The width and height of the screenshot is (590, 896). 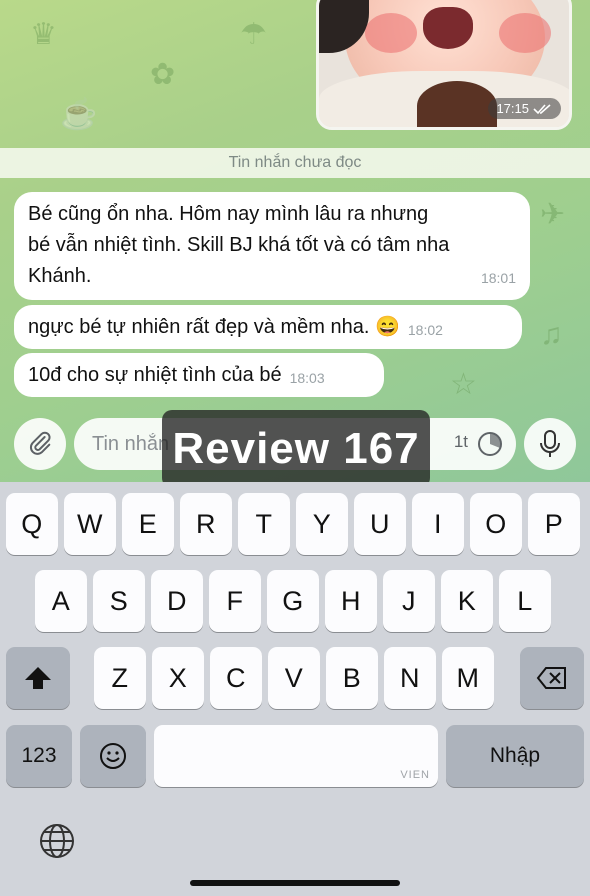 I want to click on emoji-icon, so click(x=113, y=756).